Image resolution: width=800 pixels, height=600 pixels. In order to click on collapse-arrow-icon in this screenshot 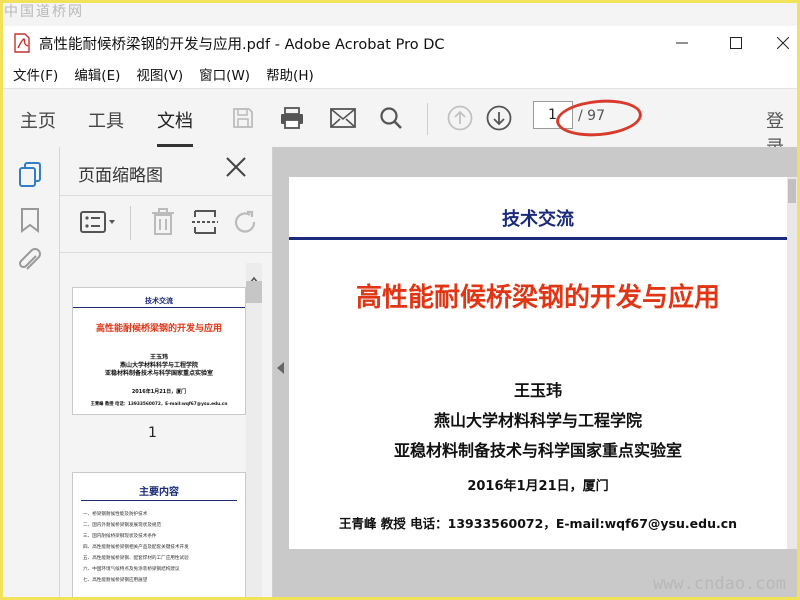, I will do `click(281, 368)`.